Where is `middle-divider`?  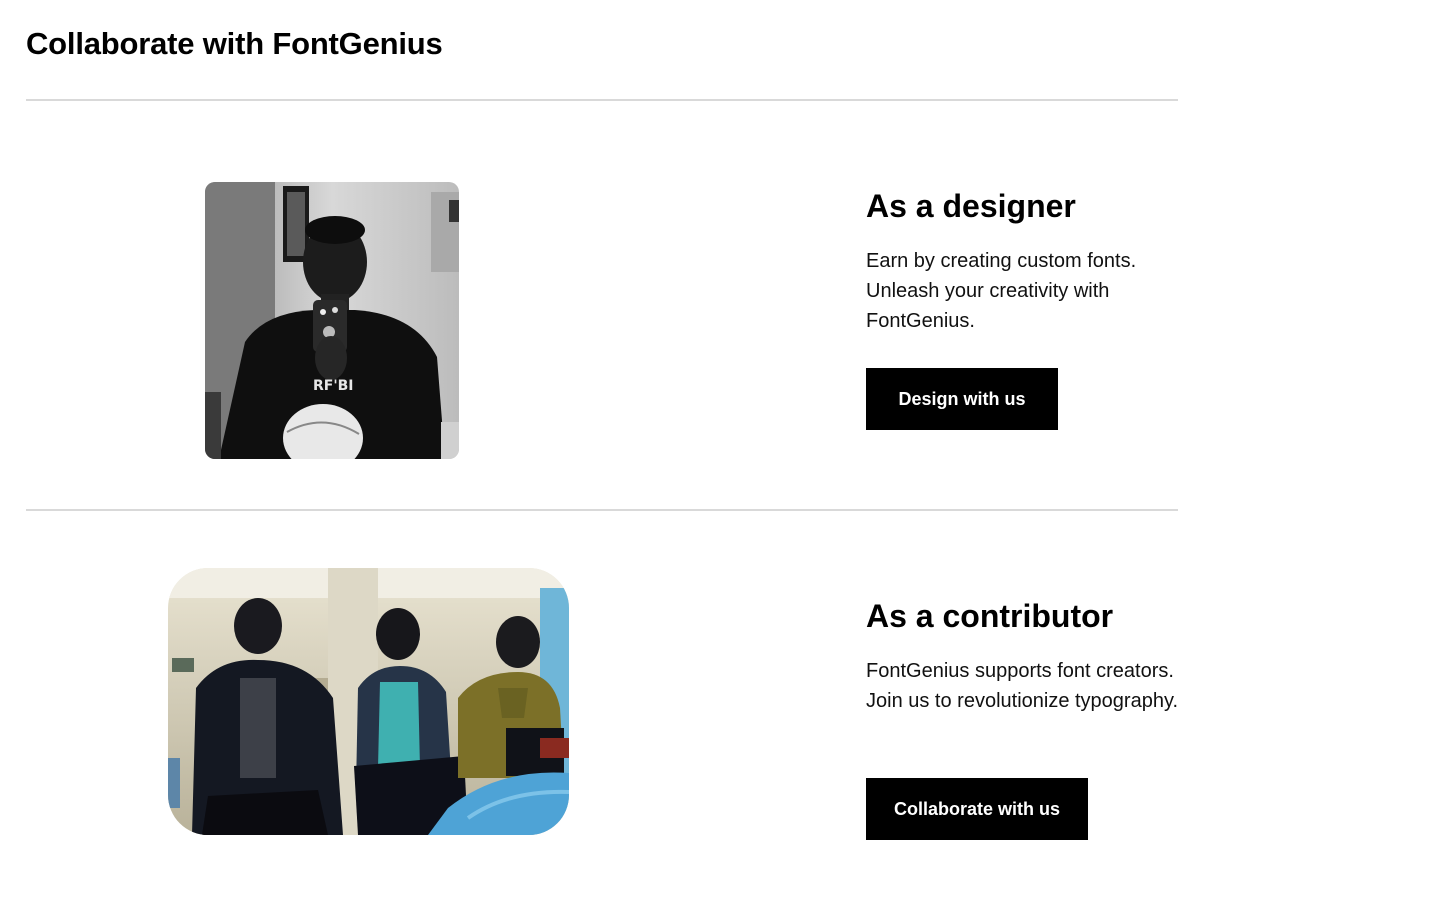
middle-divider is located at coordinates (602, 510).